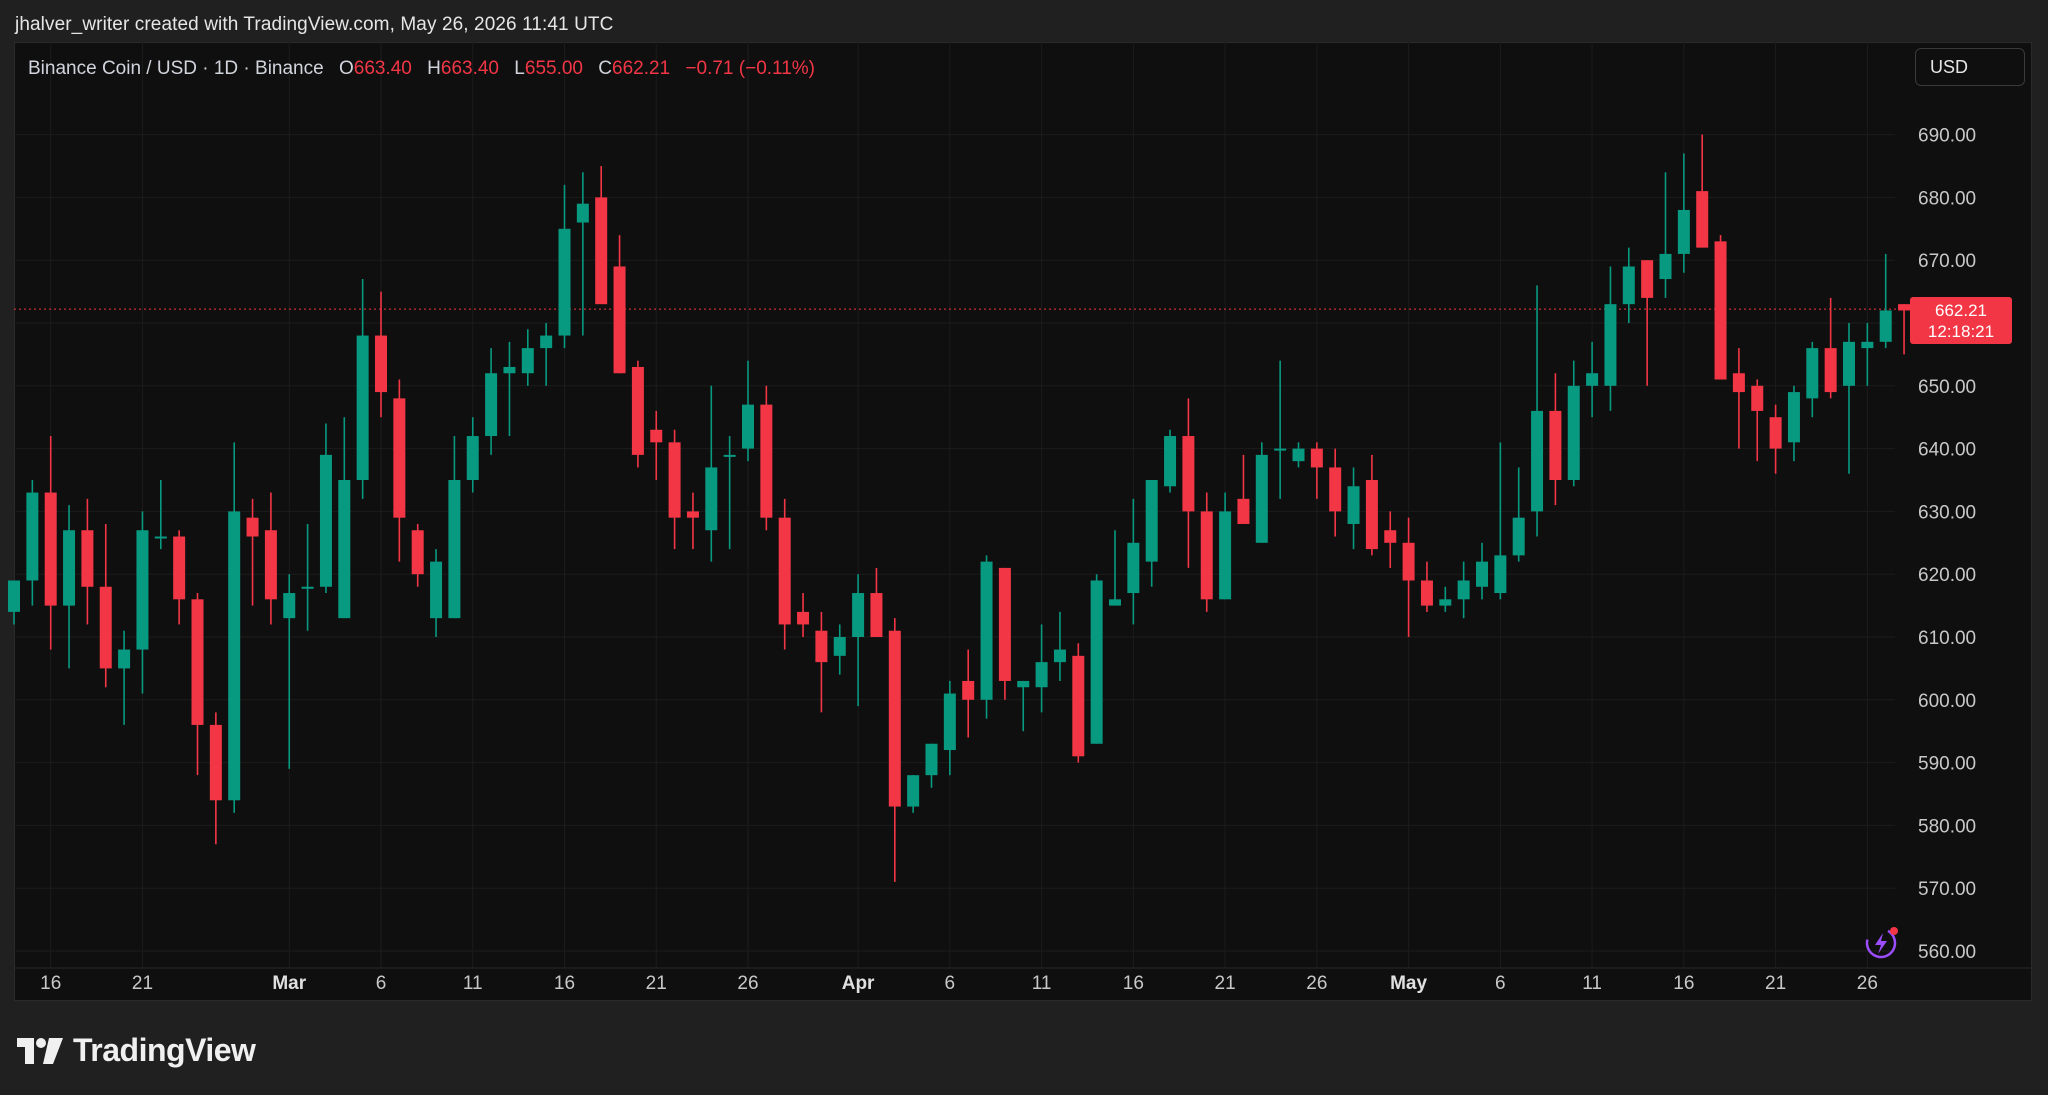 The height and width of the screenshot is (1095, 2048). What do you see at coordinates (346, 68) in the screenshot?
I see `open-label: O` at bounding box center [346, 68].